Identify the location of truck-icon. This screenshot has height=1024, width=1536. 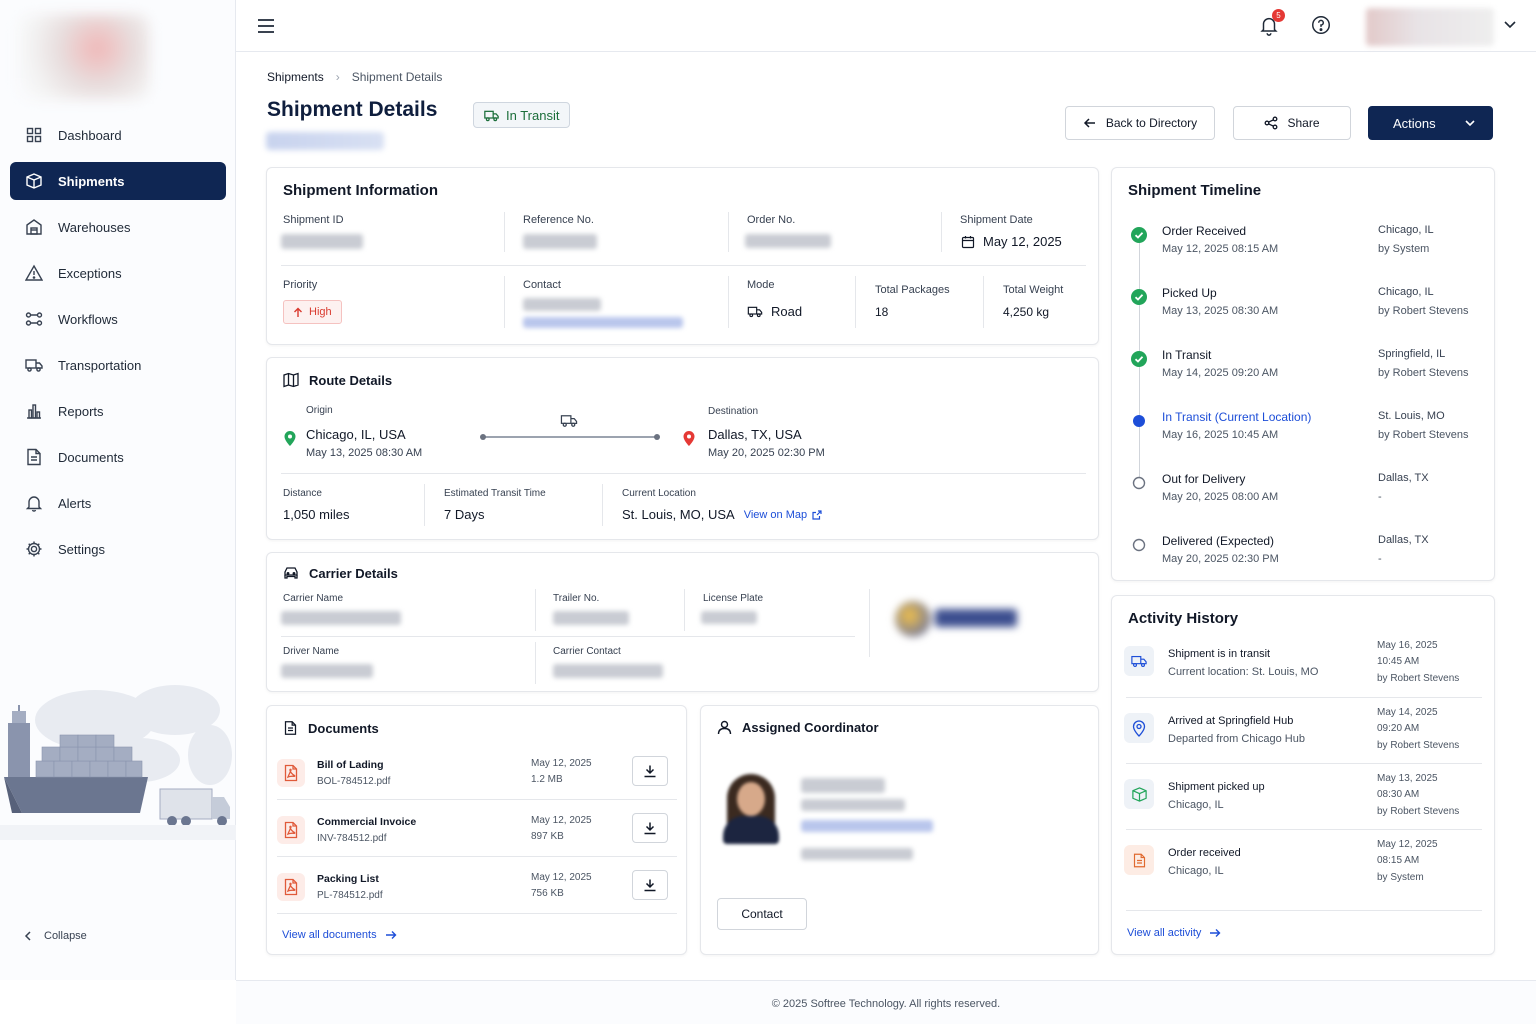
(569, 420).